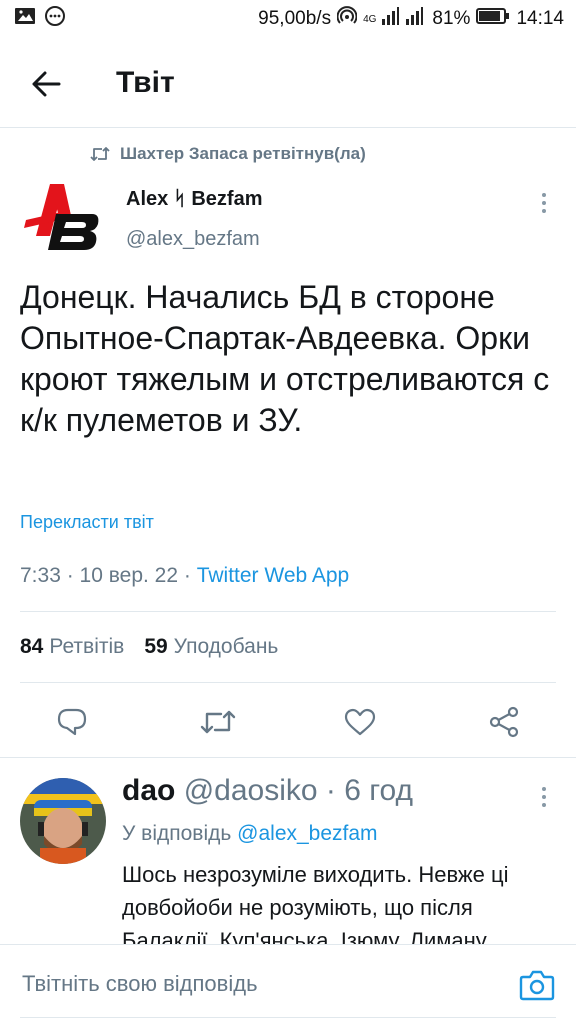  I want to click on page-title: Твіт, so click(145, 82).